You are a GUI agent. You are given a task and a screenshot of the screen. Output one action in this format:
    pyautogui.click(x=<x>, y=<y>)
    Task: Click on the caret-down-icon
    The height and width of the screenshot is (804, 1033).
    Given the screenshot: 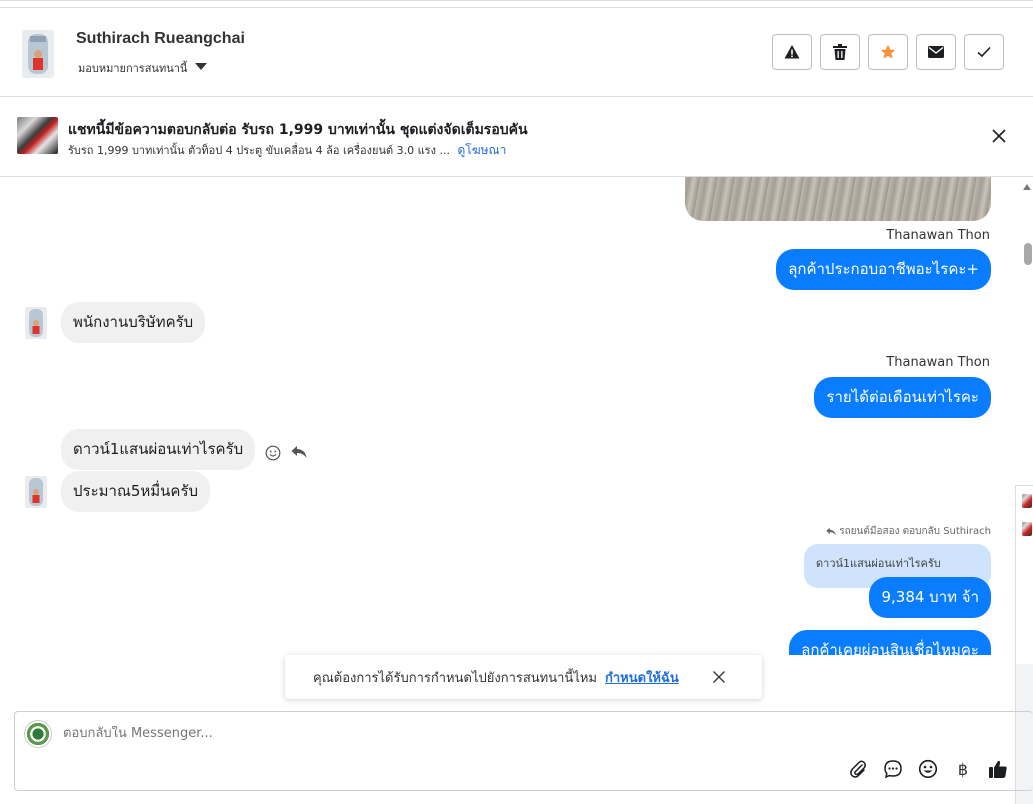 What is the action you would take?
    pyautogui.click(x=201, y=66)
    